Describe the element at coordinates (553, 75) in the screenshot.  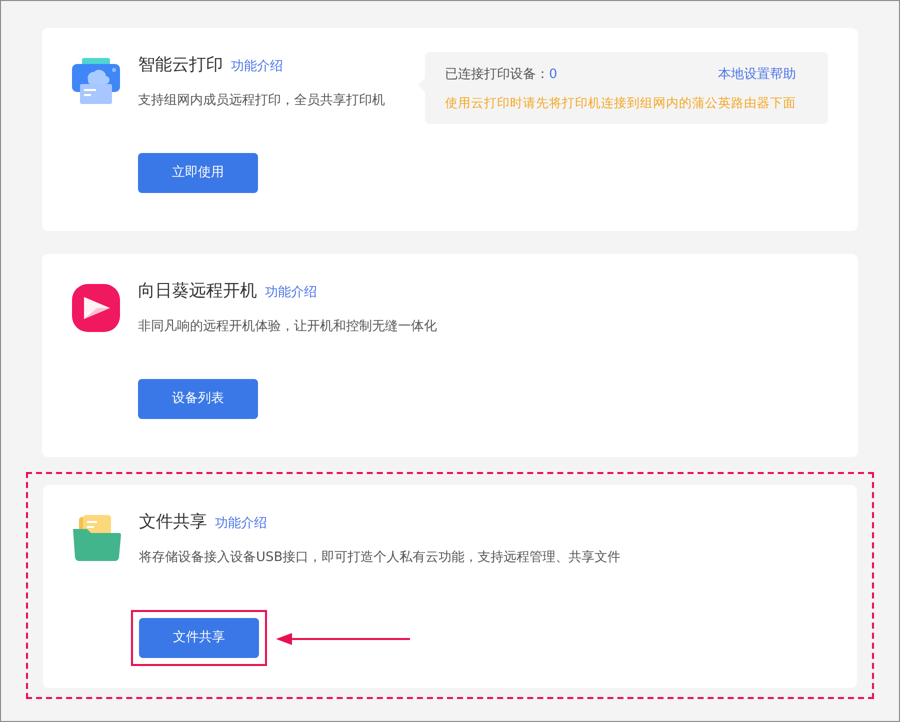
I see `device-count: 0` at that location.